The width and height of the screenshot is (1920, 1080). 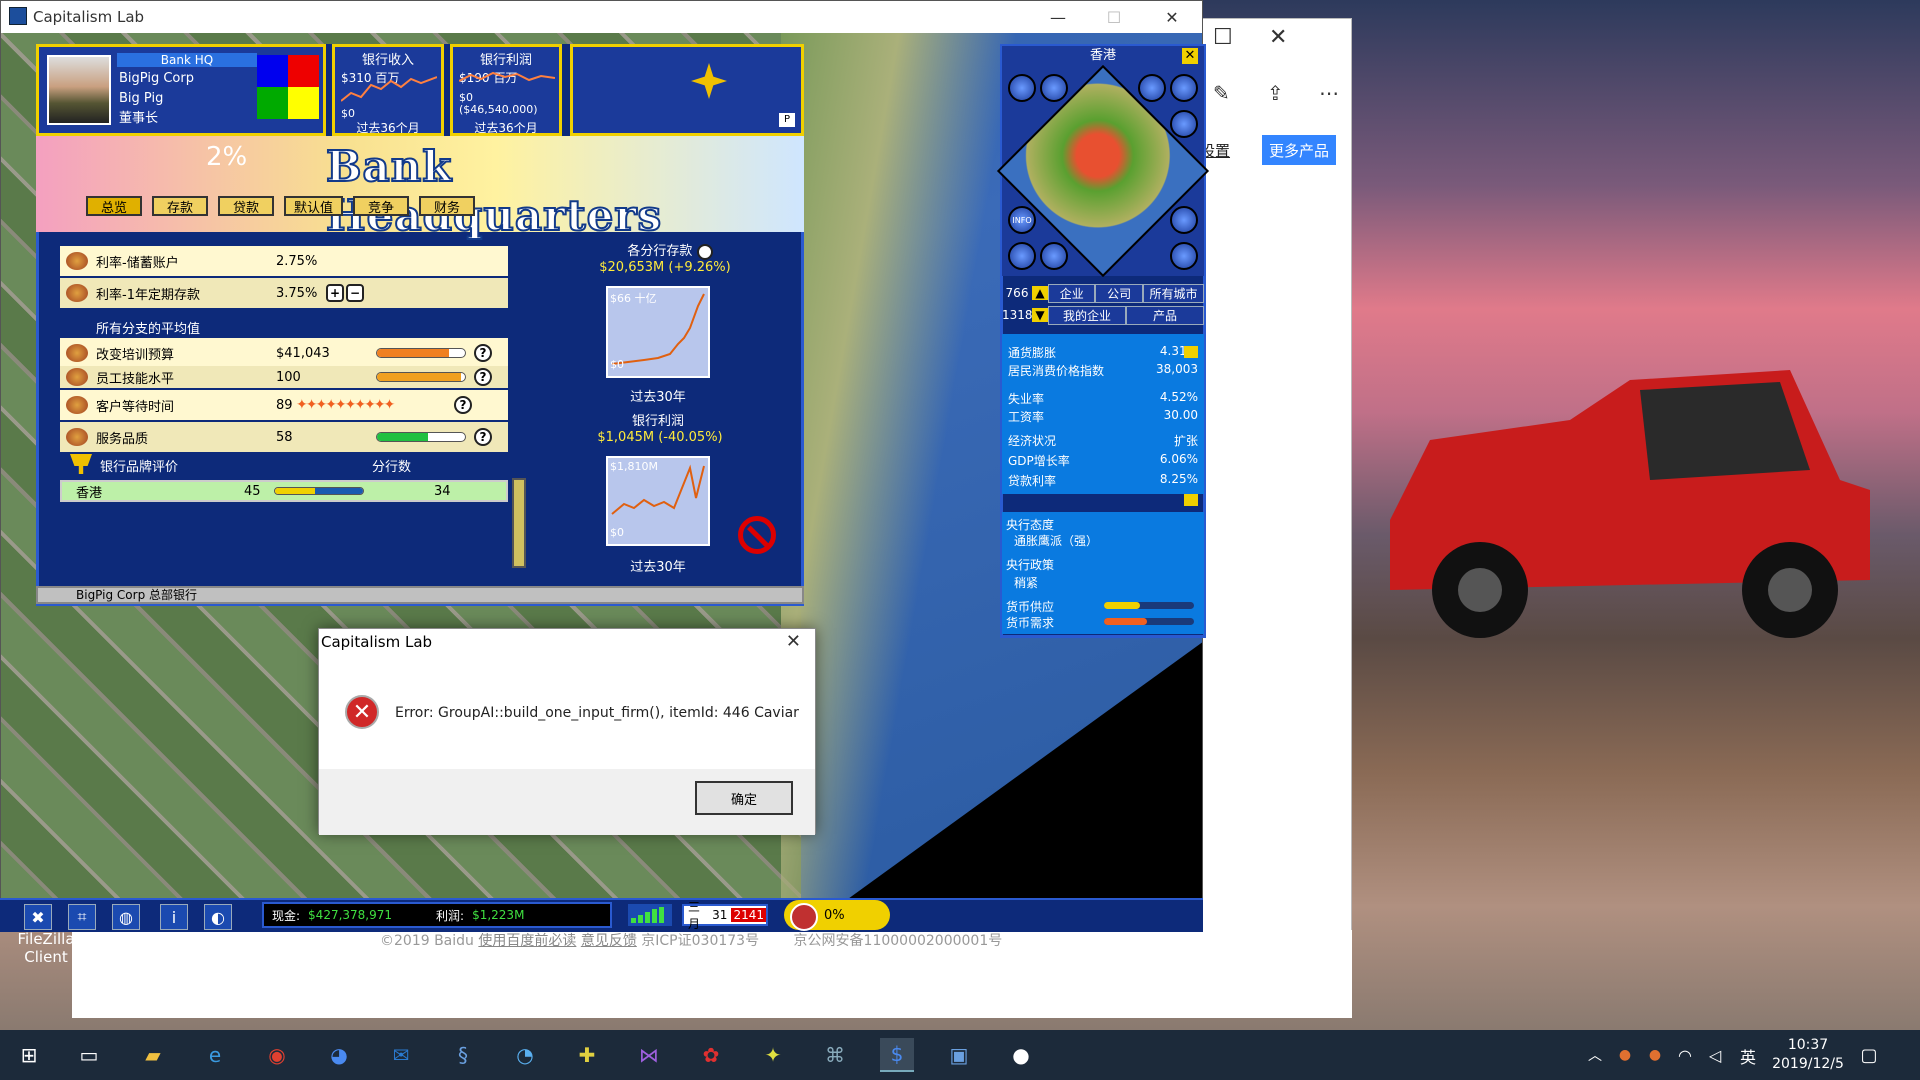 I want to click on rate-row-term: 利率-1年定期存款 3.75% + −, so click(x=284, y=293).